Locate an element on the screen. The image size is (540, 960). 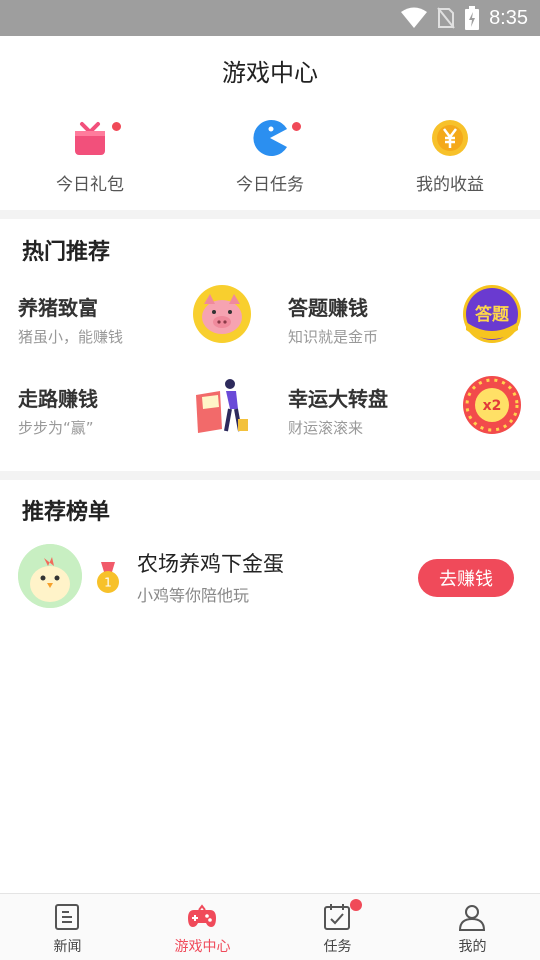
header: 游戏中心 is located at coordinates (270, 70).